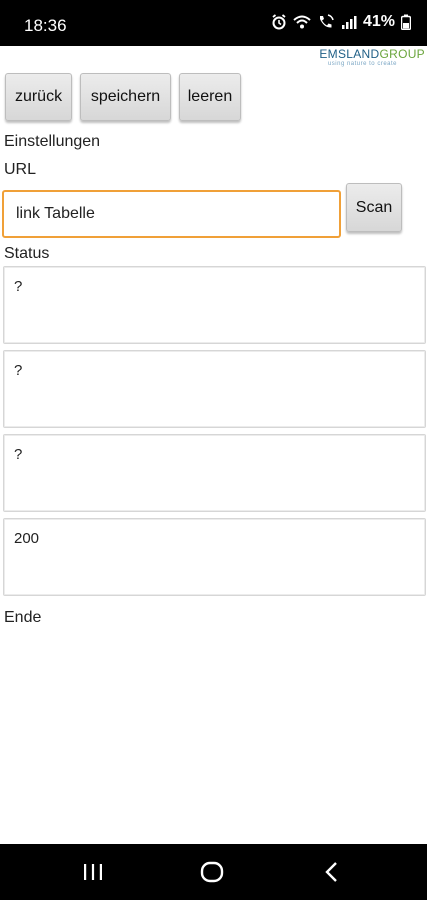 The image size is (427, 900). What do you see at coordinates (171, 214) in the screenshot?
I see `url-input` at bounding box center [171, 214].